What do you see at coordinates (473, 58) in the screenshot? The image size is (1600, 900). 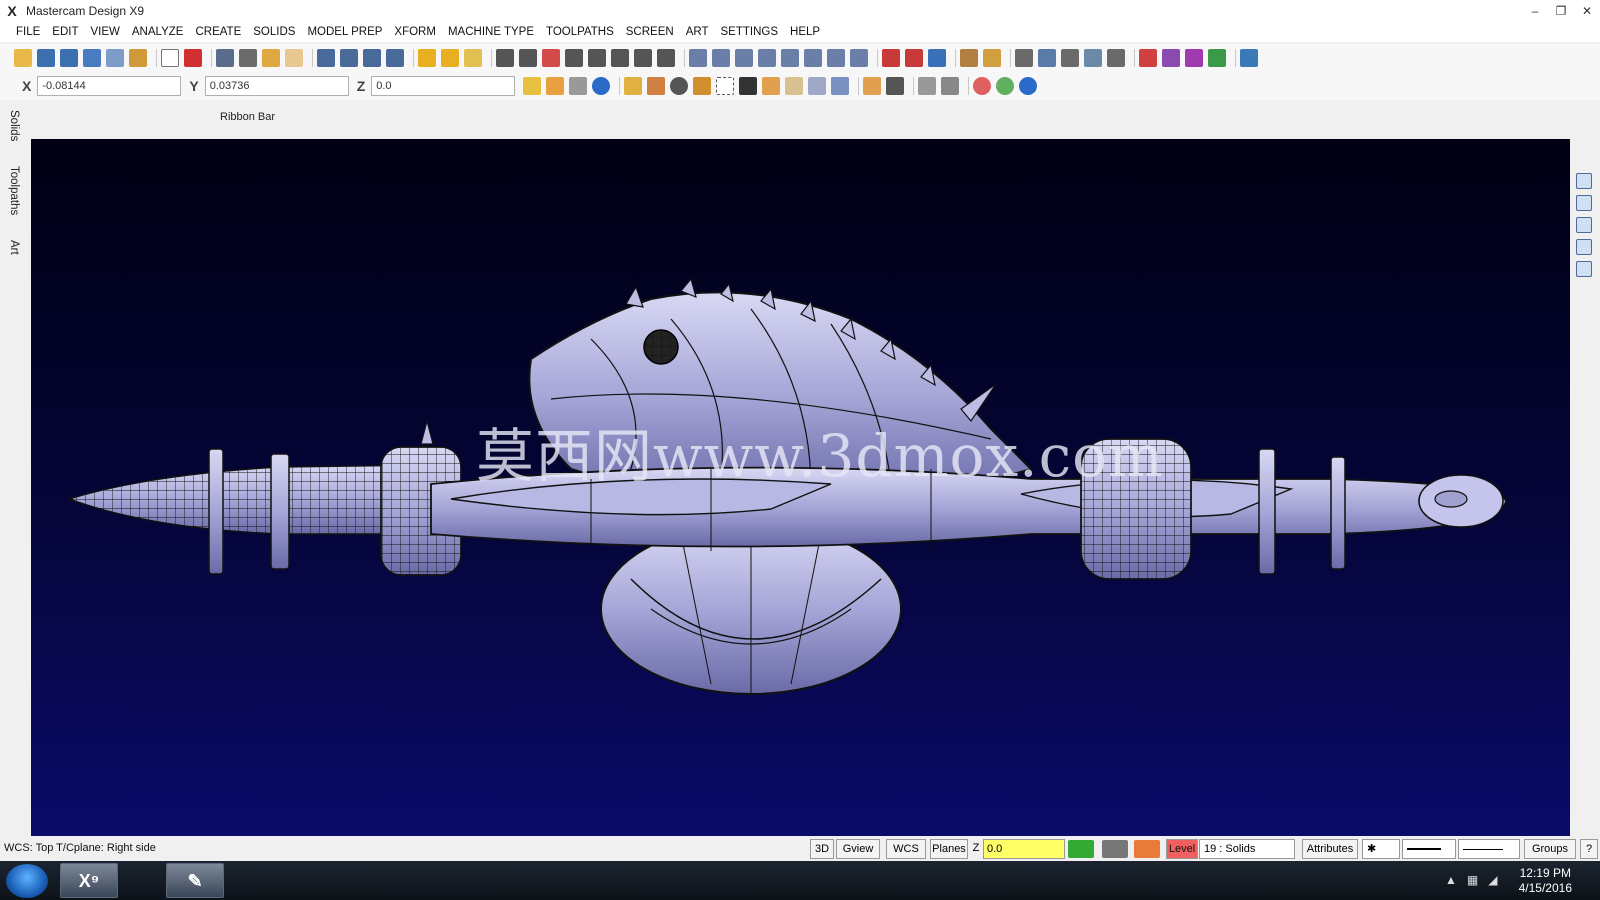 I see `brush-icon` at bounding box center [473, 58].